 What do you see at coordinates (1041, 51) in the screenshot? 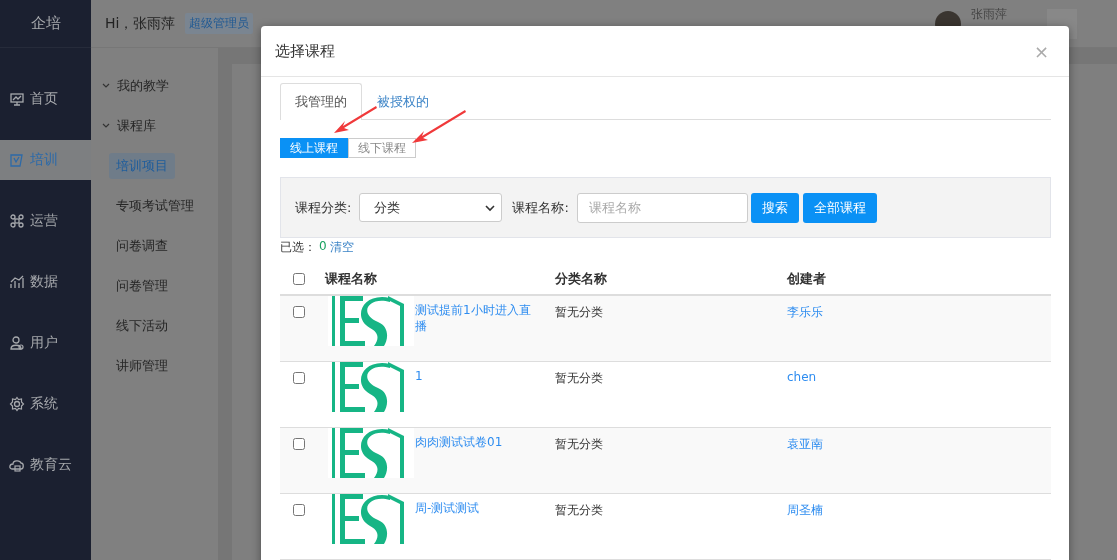
I see `close-button: ×` at bounding box center [1041, 51].